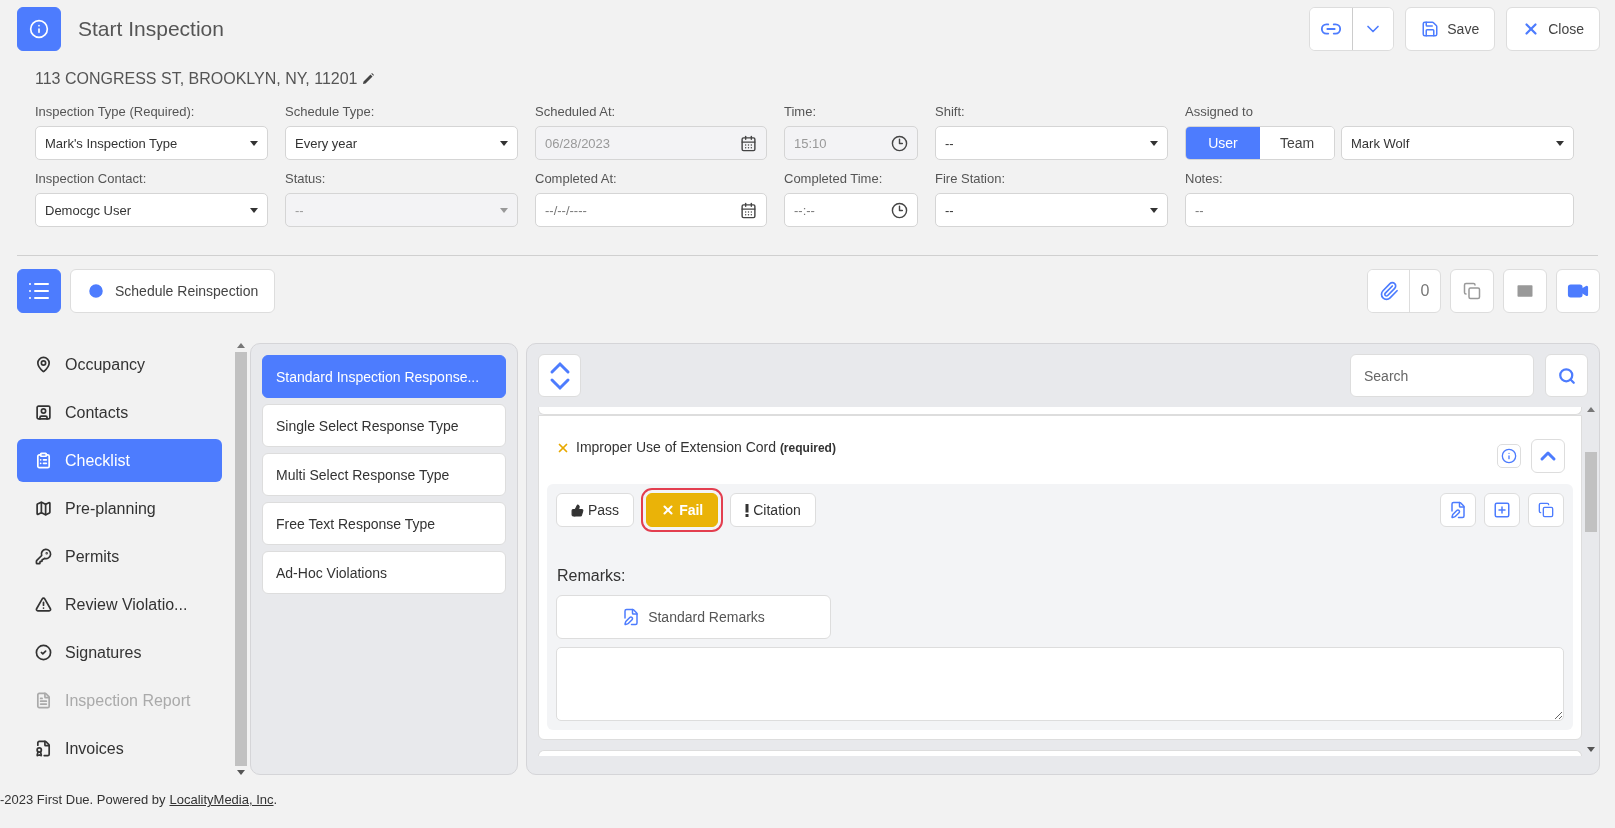 This screenshot has width=1615, height=828. What do you see at coordinates (43, 364) in the screenshot?
I see `map-pin-icon` at bounding box center [43, 364].